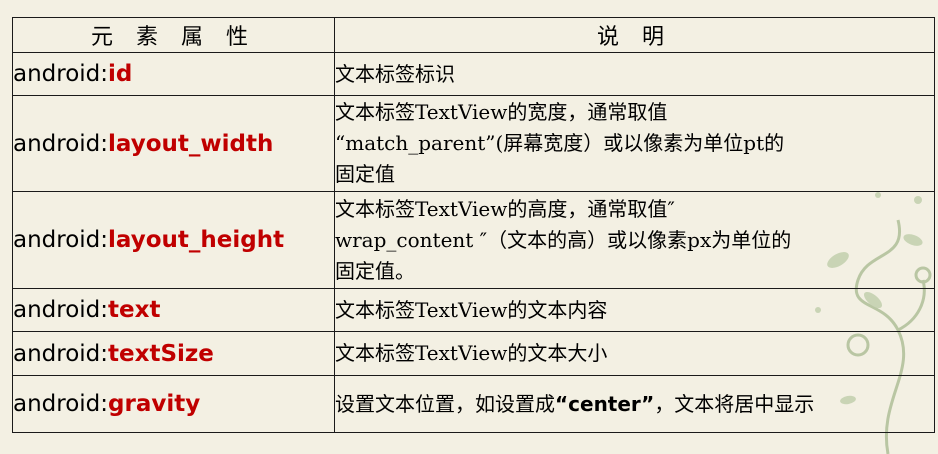 This screenshot has height=454, width=938. What do you see at coordinates (563, 239) in the screenshot?
I see `description-line: wrap_content ″（文本的高）或以像素px为单位的` at bounding box center [563, 239].